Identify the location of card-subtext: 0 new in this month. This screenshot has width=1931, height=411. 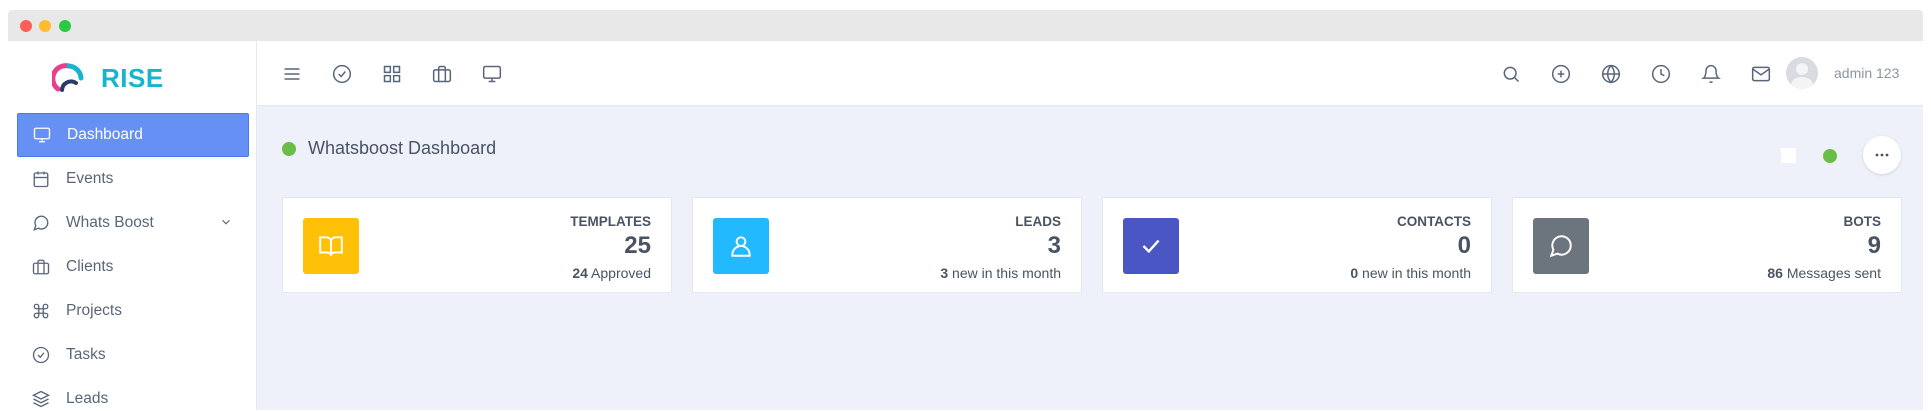
(1410, 273).